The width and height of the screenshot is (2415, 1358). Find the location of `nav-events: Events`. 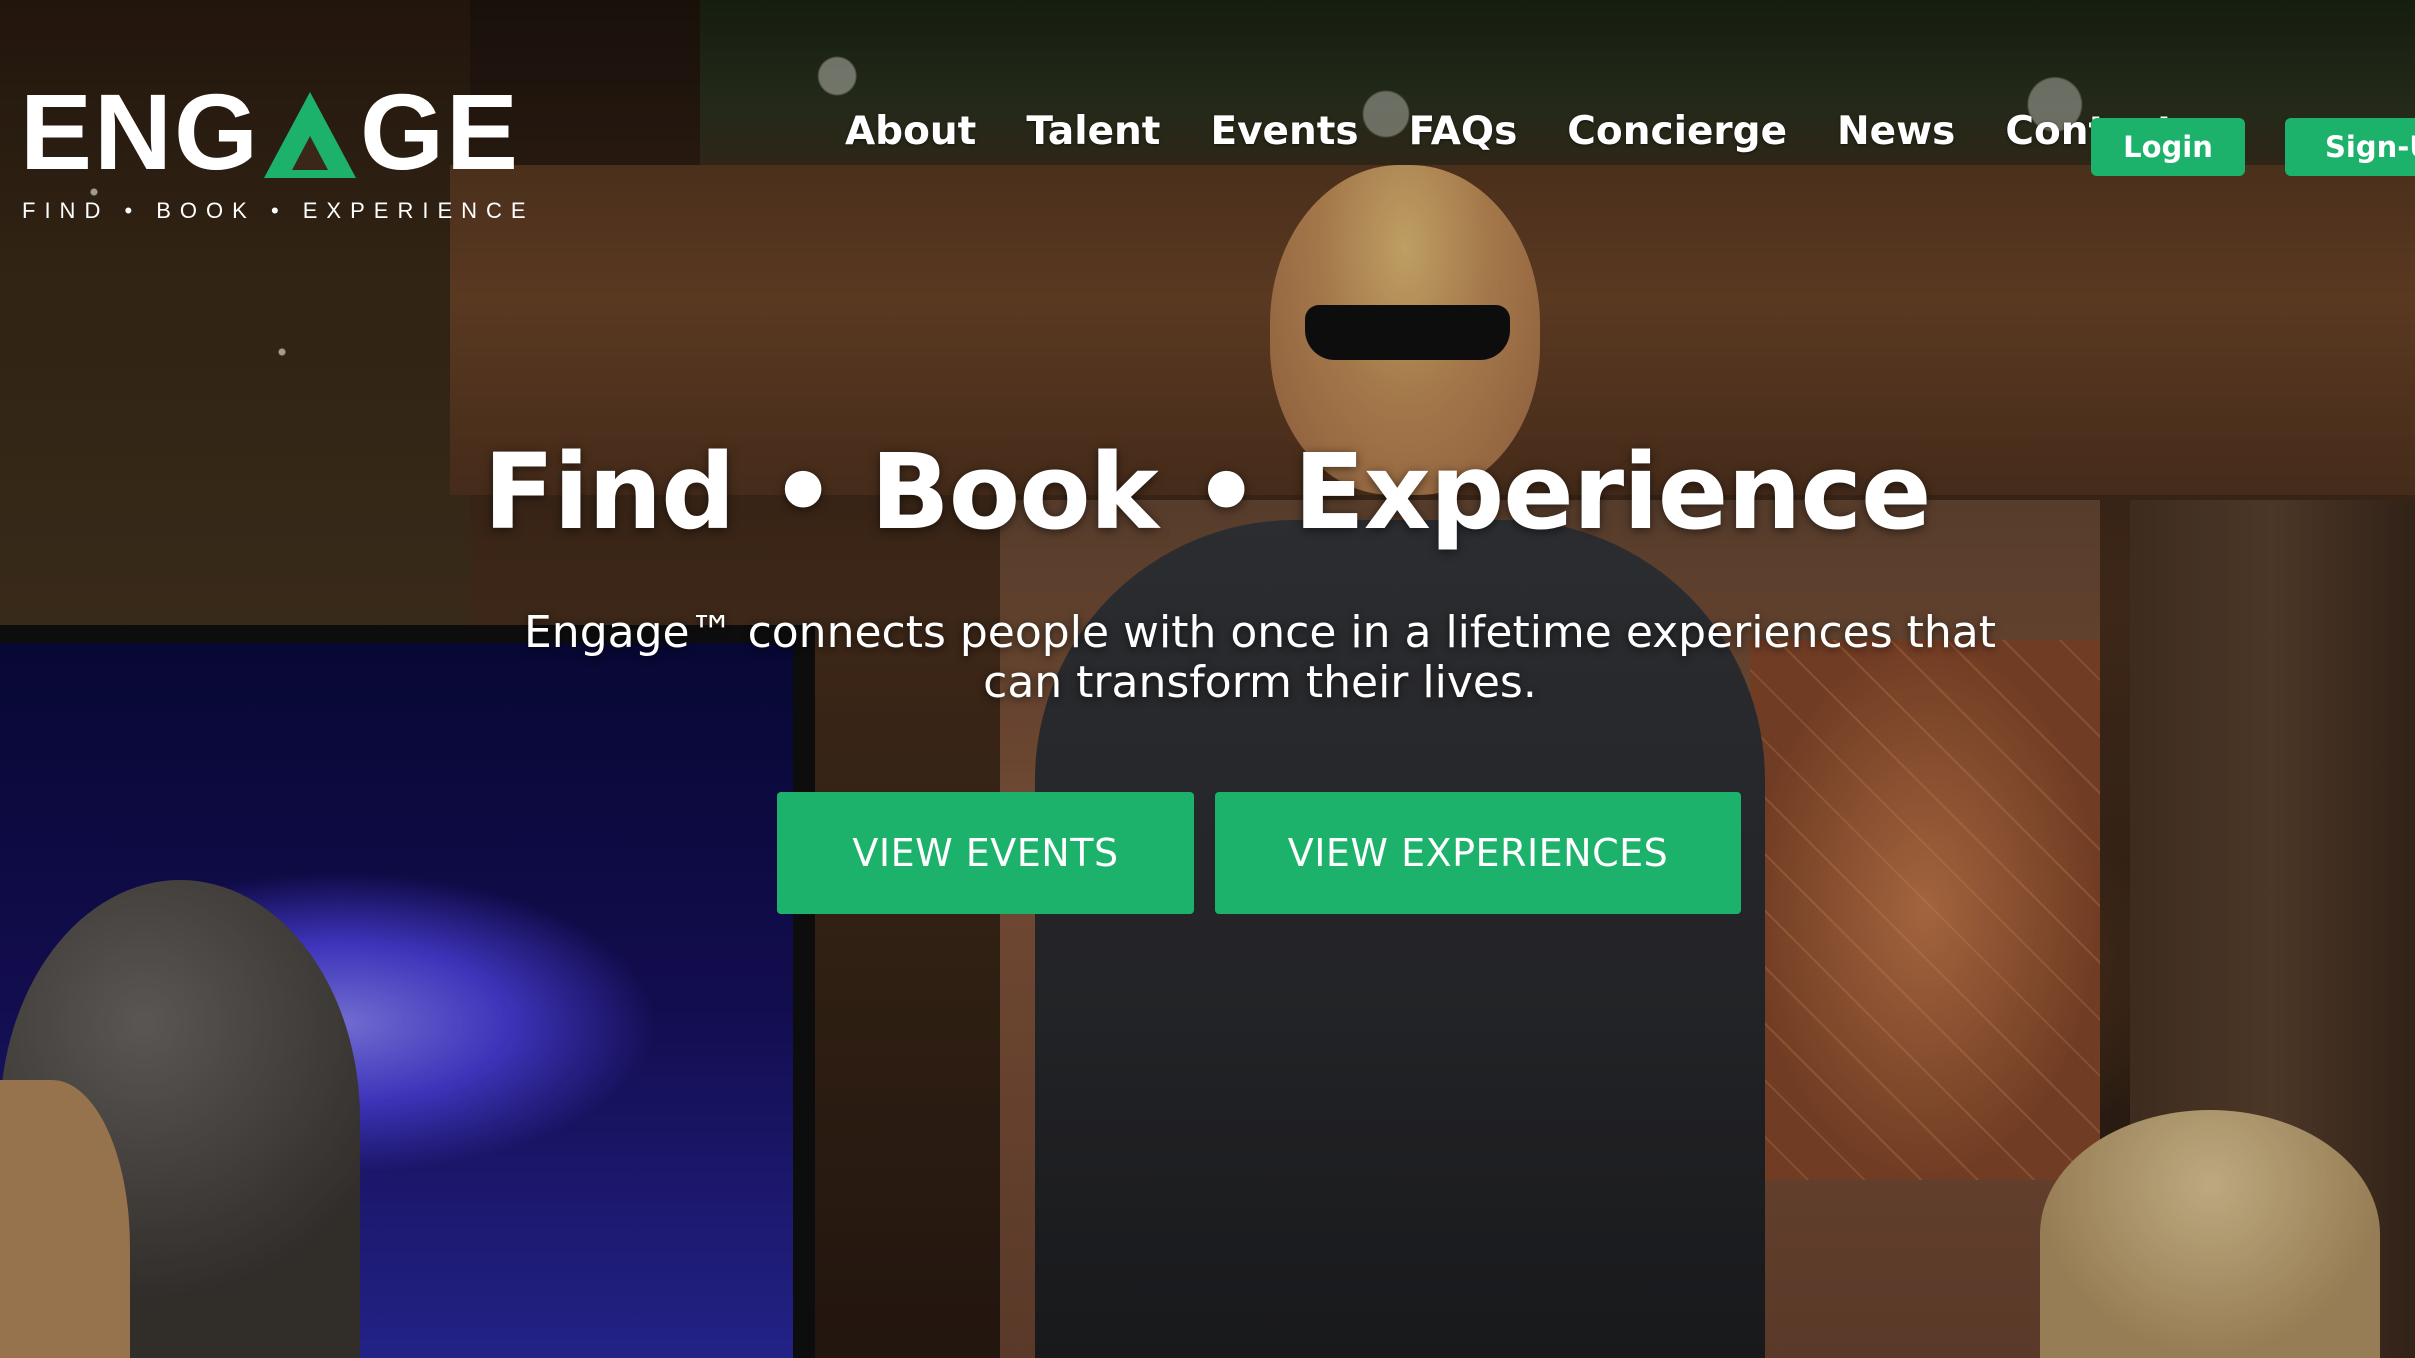

nav-events: Events is located at coordinates (1284, 131).